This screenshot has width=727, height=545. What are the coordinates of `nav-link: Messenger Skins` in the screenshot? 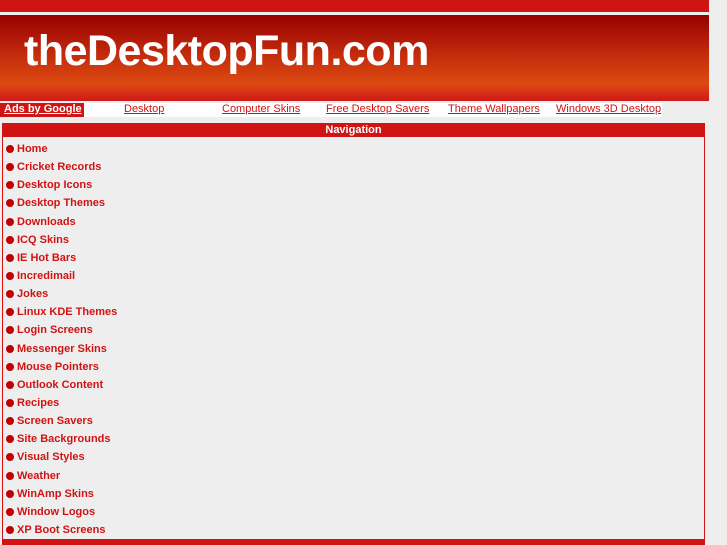 It's located at (62, 349).